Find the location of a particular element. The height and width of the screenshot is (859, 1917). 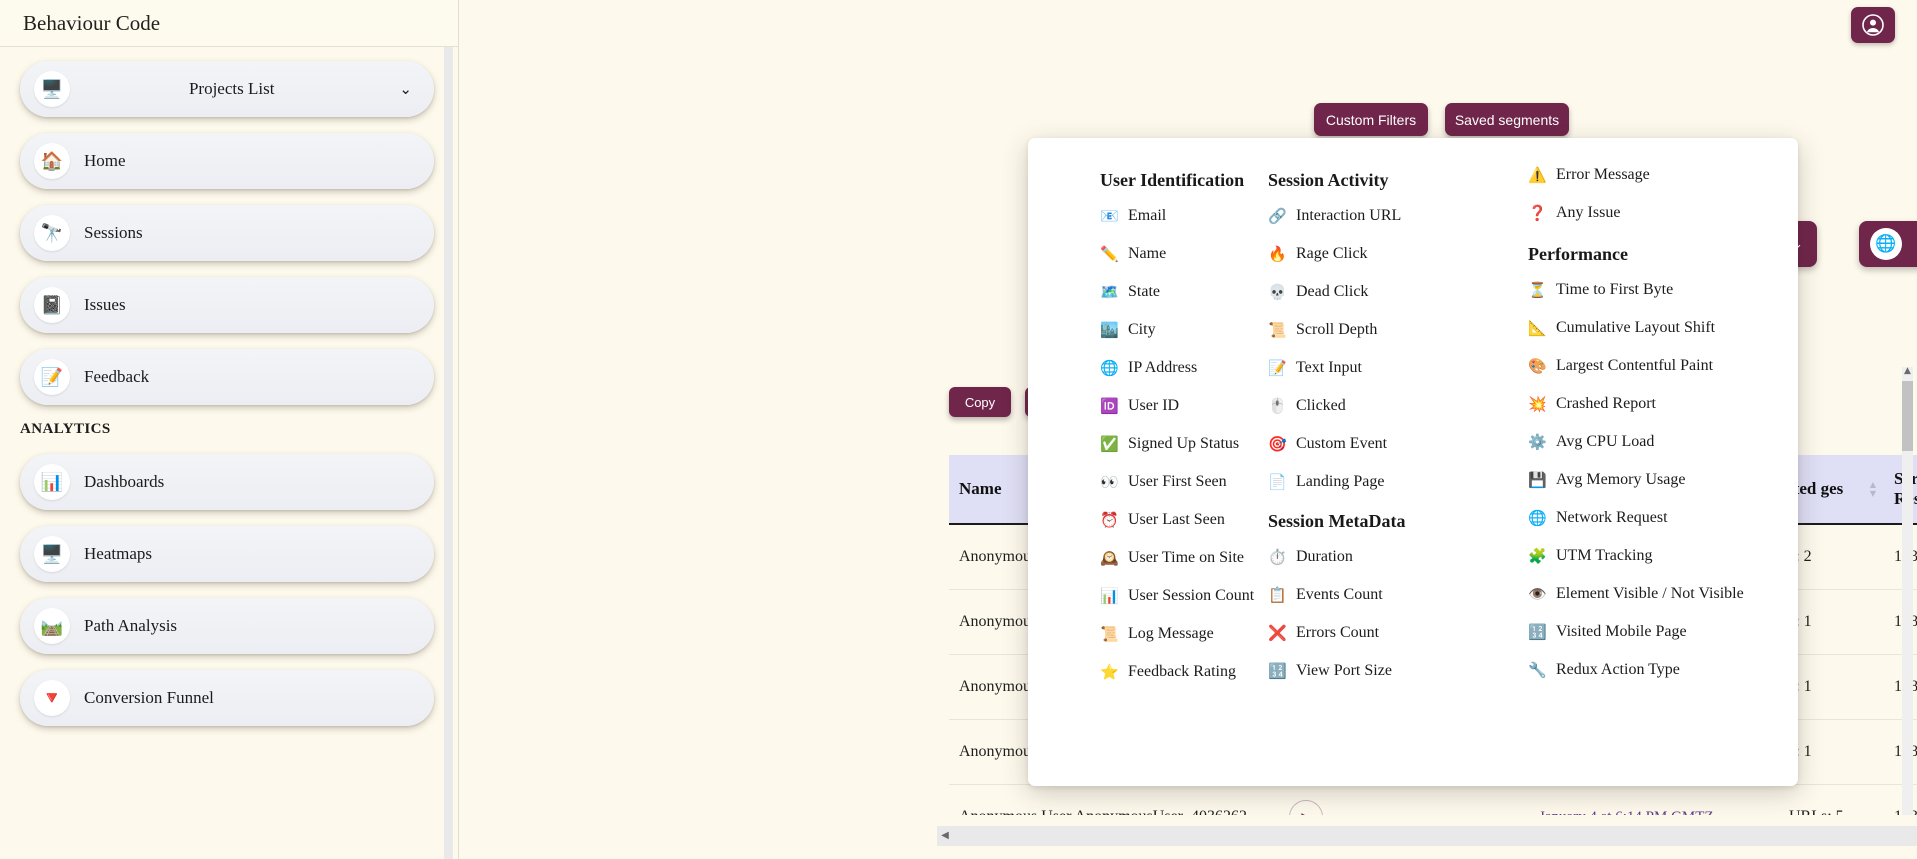

scroll-up-arrow-icon: ▲ is located at coordinates (1907, 371).